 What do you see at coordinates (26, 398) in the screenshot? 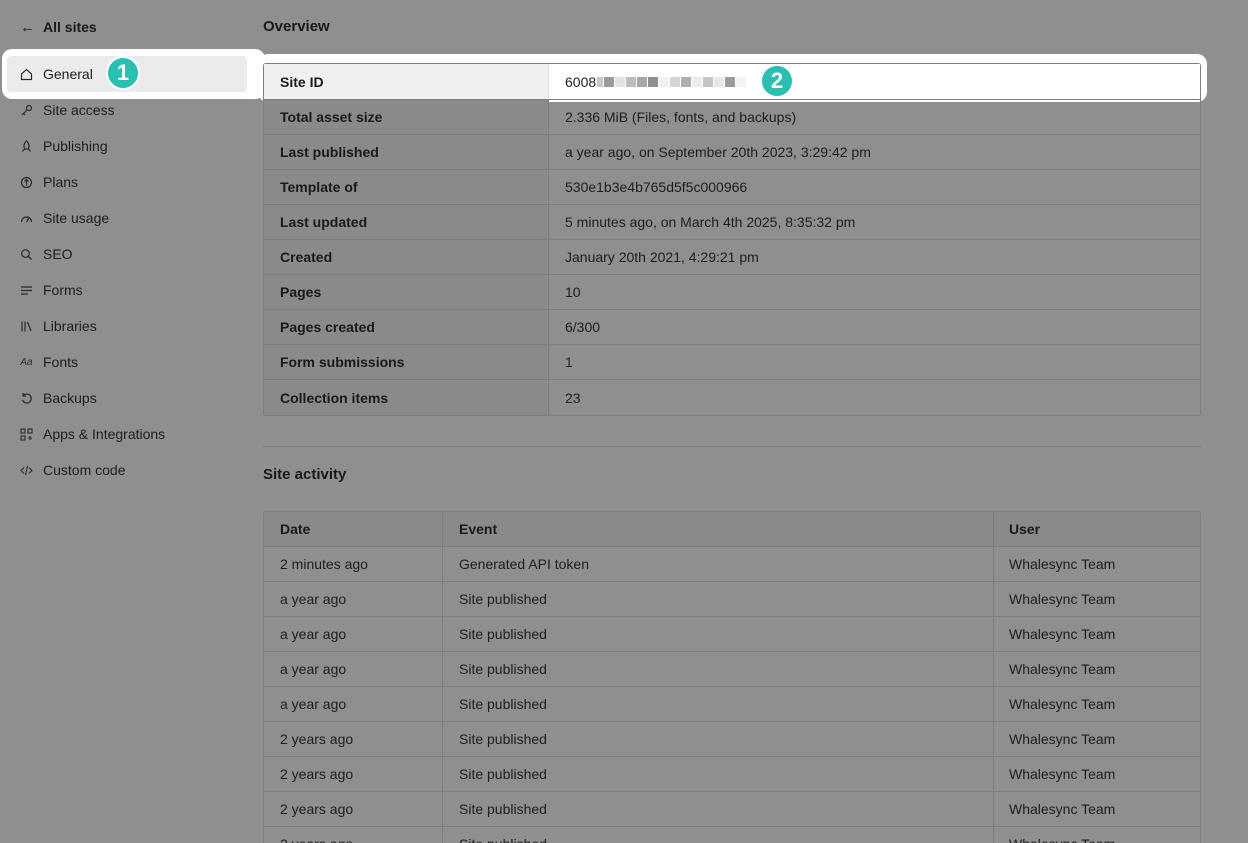
I see `backup-icon` at bounding box center [26, 398].